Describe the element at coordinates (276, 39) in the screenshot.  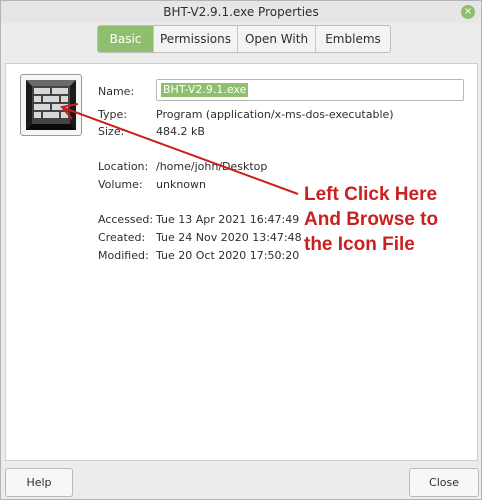
I see `tab-open-with: Open With` at that location.